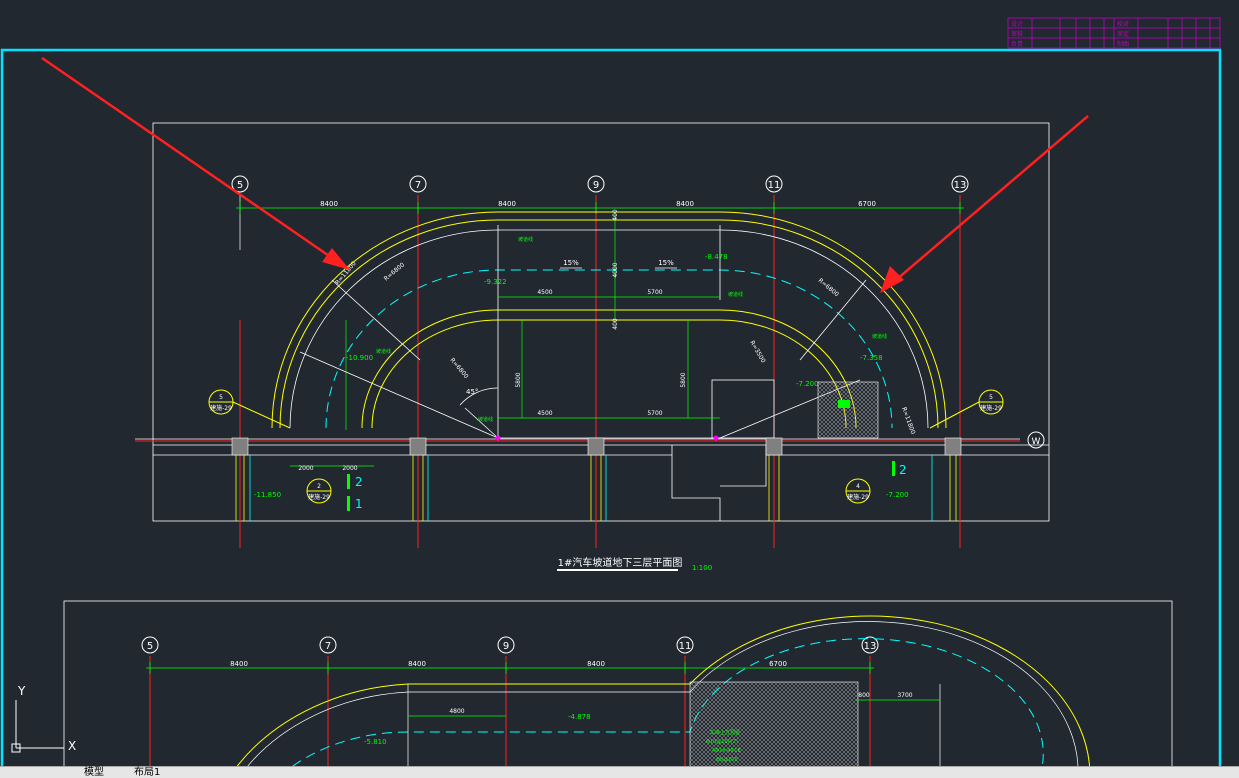  What do you see at coordinates (716, 257) in the screenshot?
I see `elevation-label: -8.478` at bounding box center [716, 257].